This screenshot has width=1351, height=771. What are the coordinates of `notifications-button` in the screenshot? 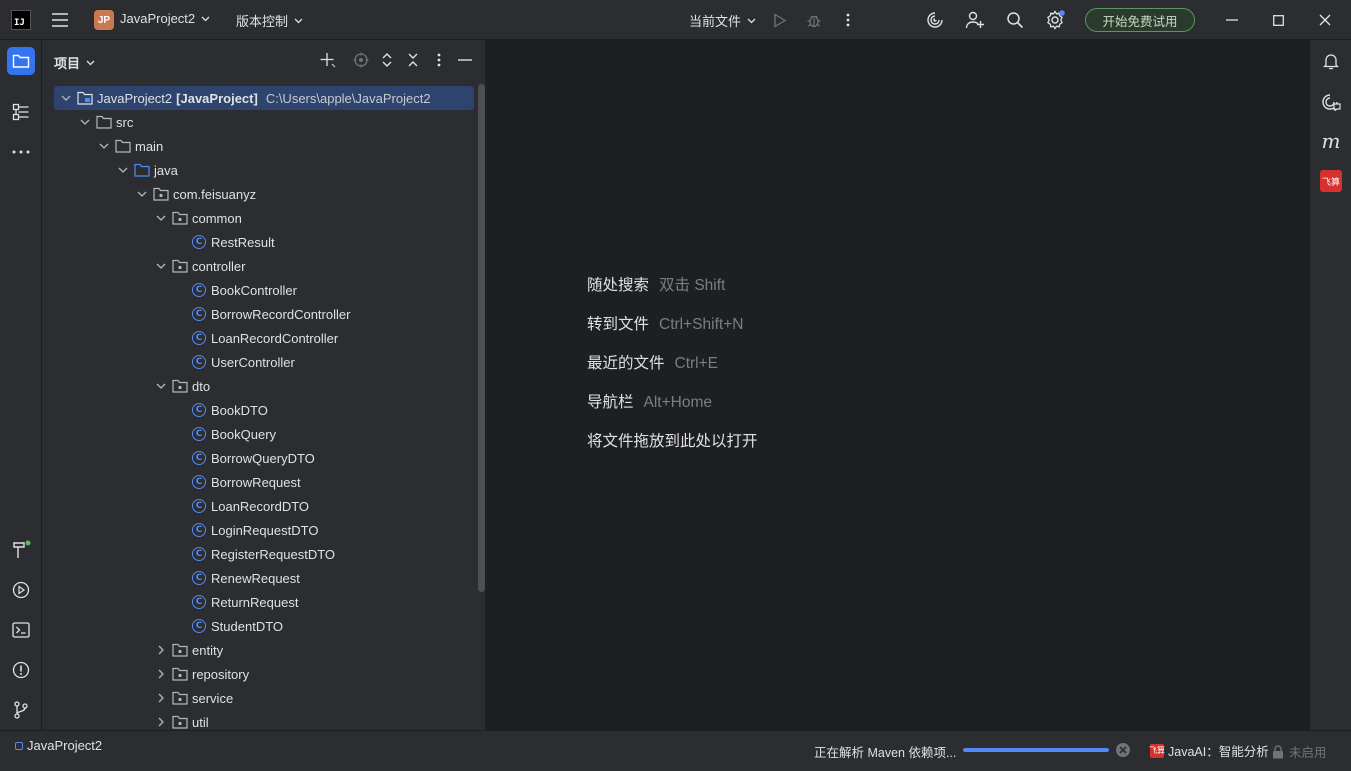 It's located at (1331, 61).